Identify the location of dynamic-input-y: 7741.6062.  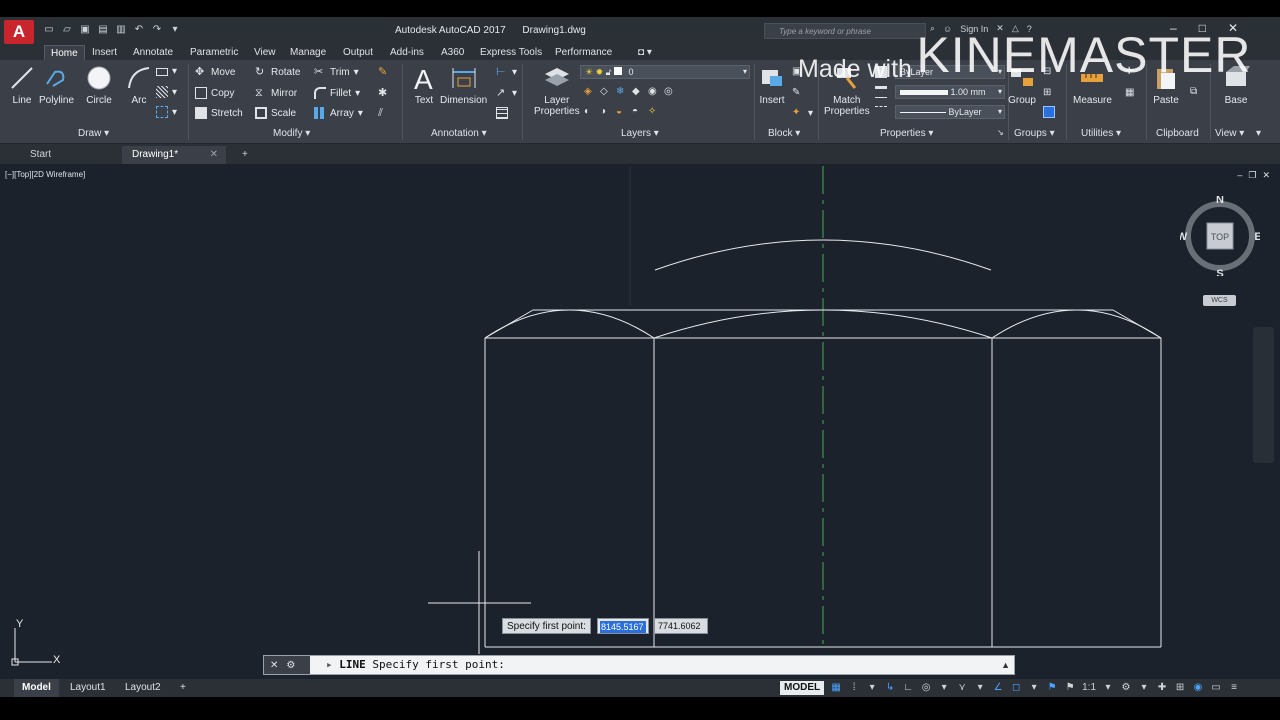
(681, 626).